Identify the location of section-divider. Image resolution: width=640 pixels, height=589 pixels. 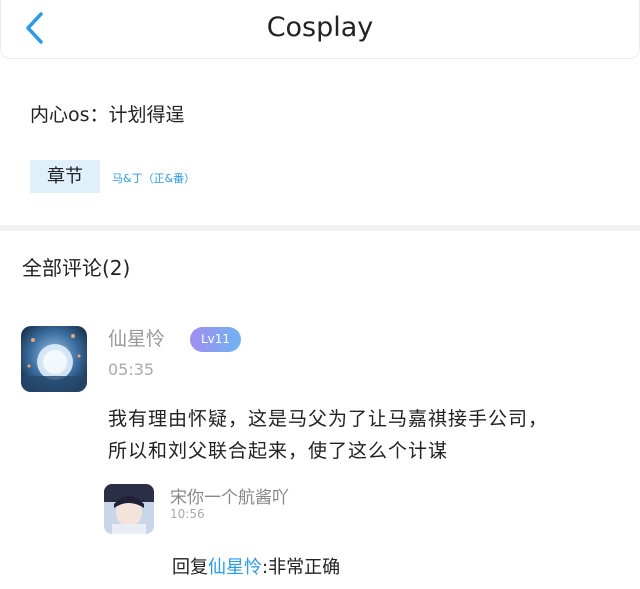
(320, 228).